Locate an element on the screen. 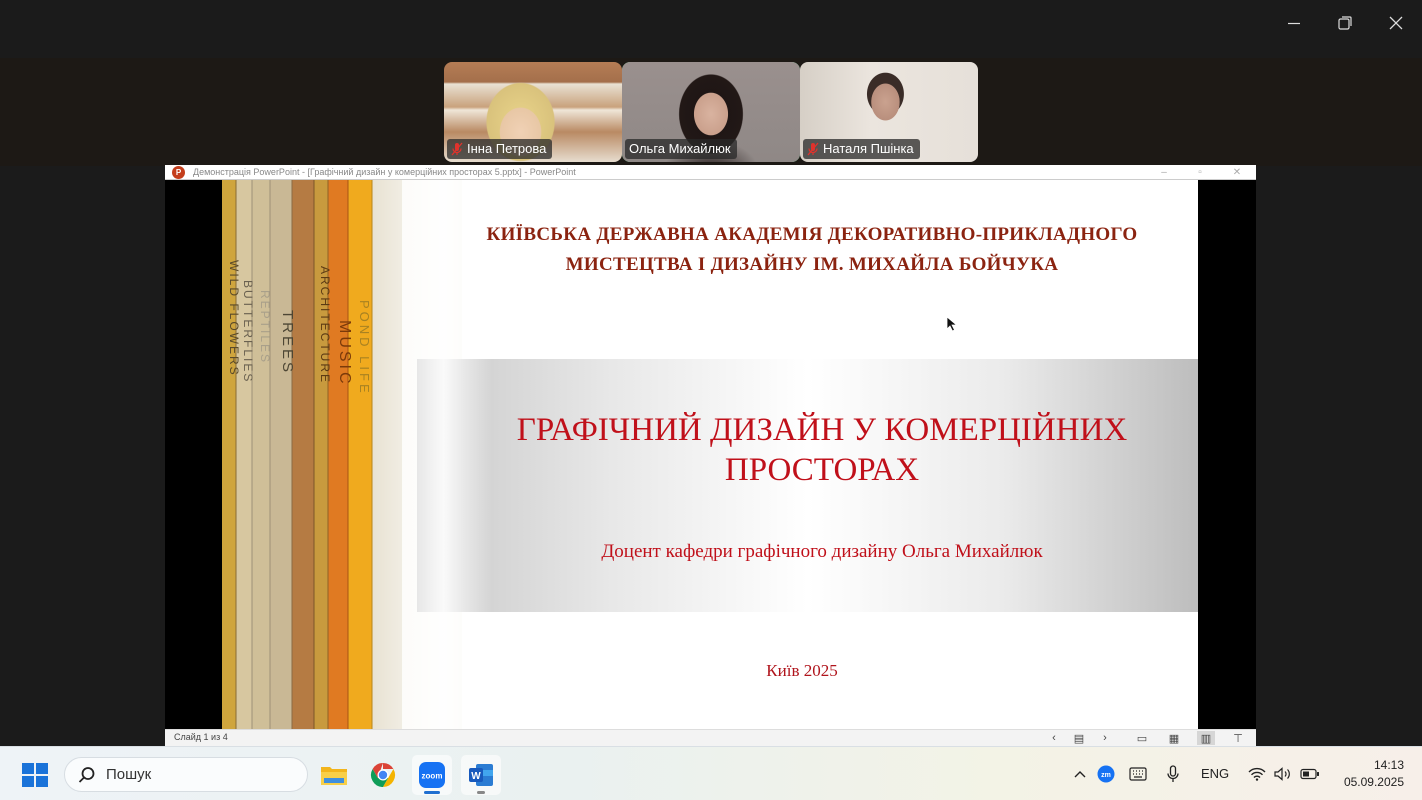  close-button is located at coordinates (1396, 23).